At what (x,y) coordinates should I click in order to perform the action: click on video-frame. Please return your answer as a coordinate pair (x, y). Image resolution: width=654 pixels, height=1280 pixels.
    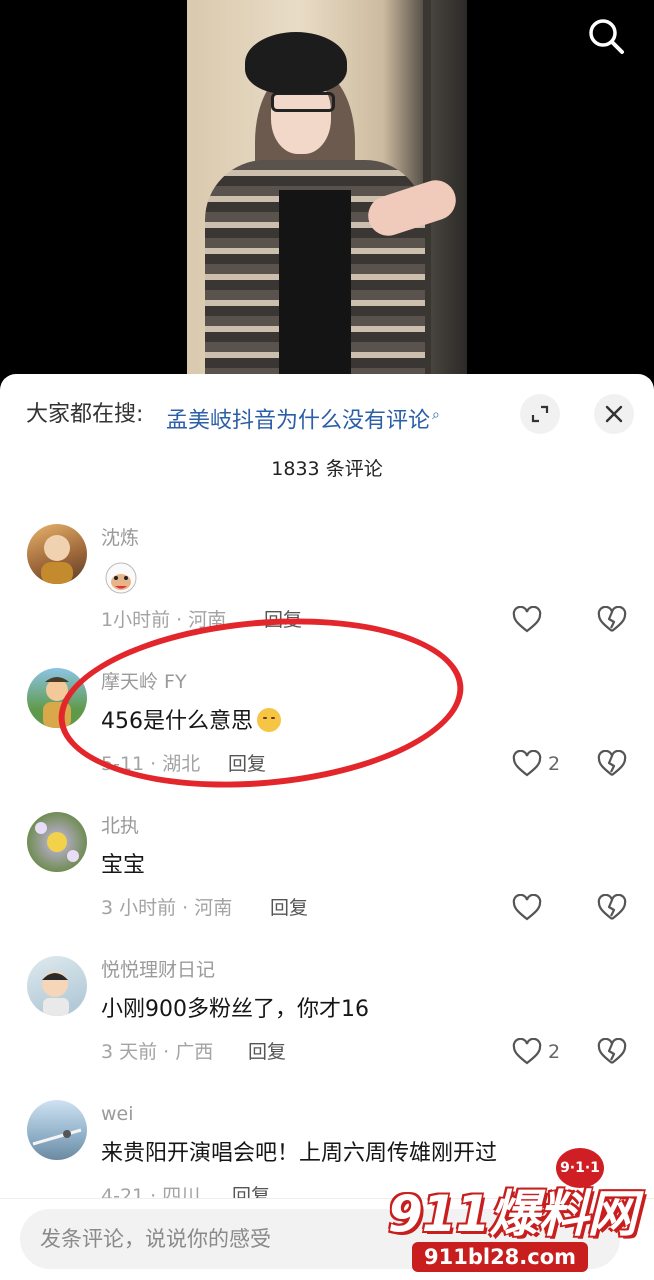
    Looking at the image, I should click on (327, 200).